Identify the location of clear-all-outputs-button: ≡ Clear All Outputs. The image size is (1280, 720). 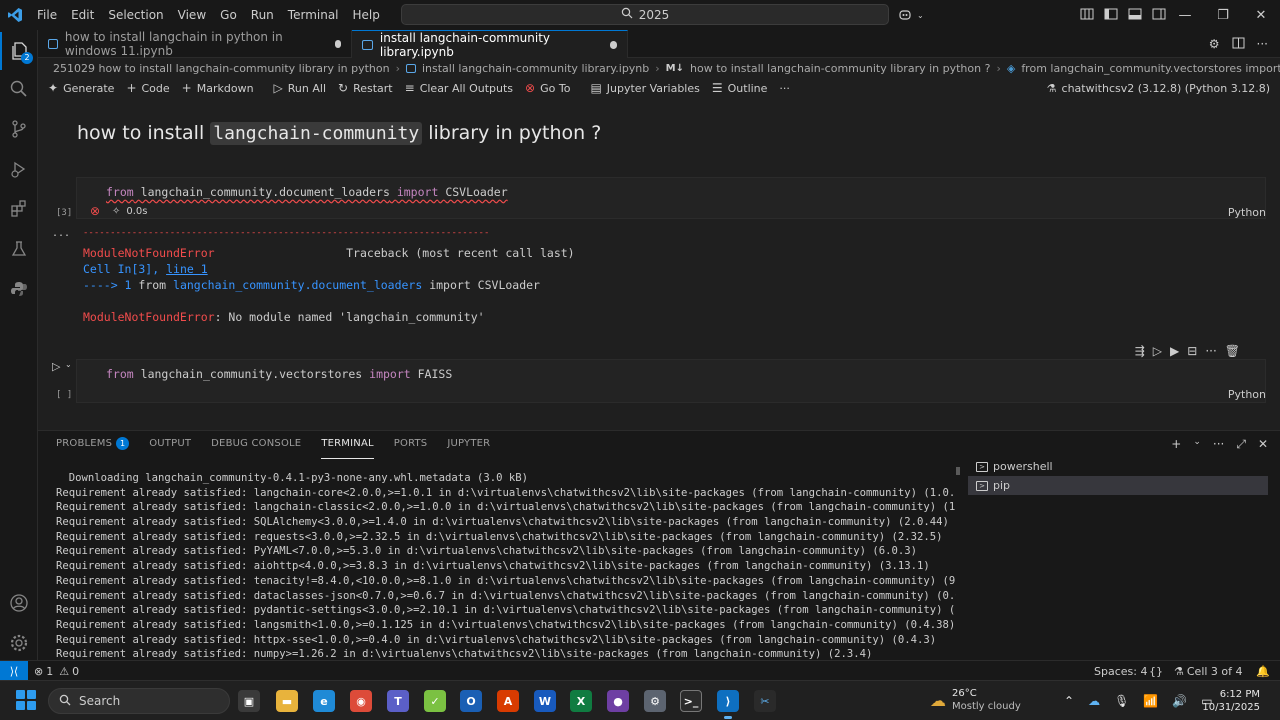
(459, 88).